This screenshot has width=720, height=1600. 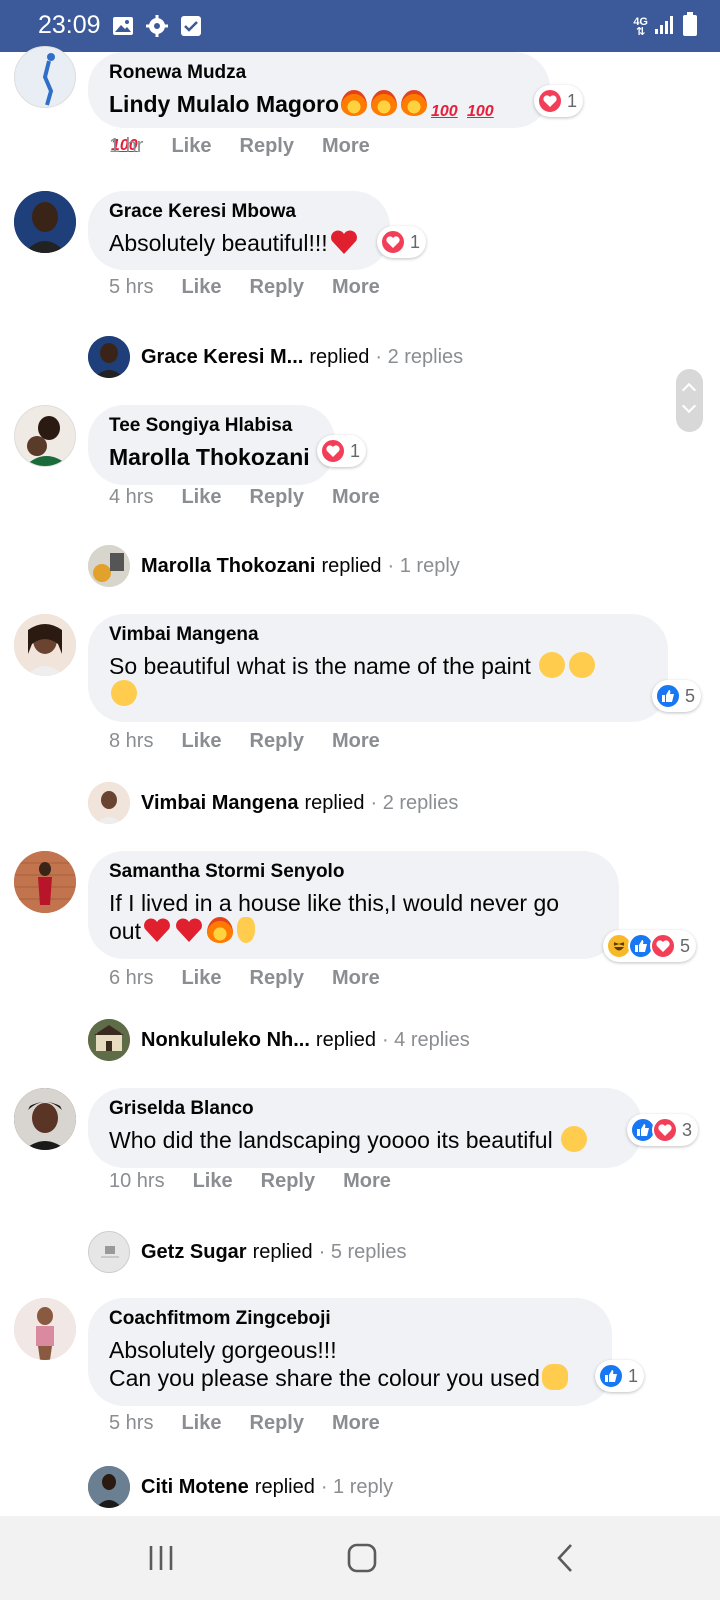 What do you see at coordinates (195, 1487) in the screenshot?
I see `reply-author: Citi Motene` at bounding box center [195, 1487].